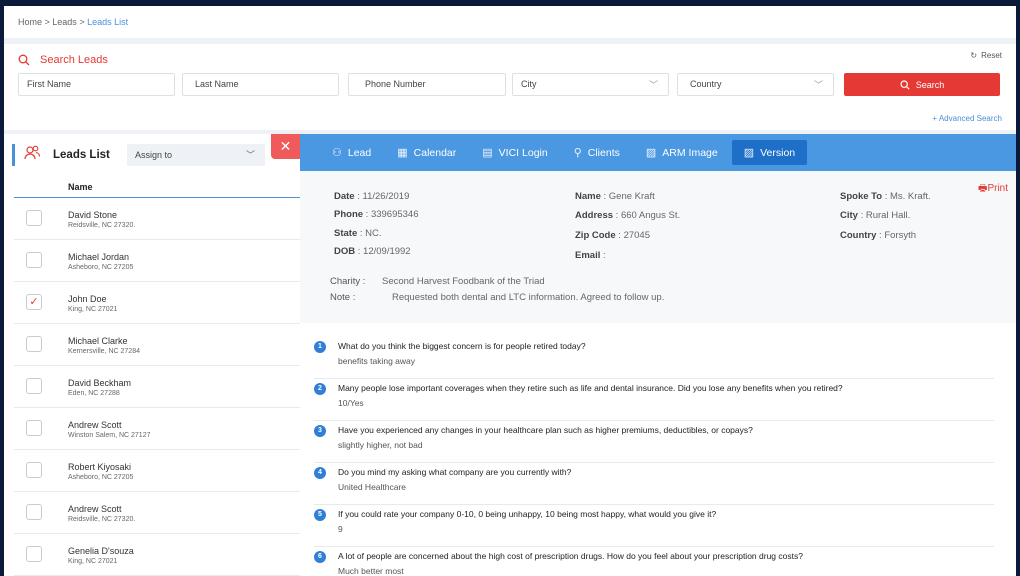 This screenshot has height=576, width=1020. I want to click on row-checkbox: ✓, so click(34, 302).